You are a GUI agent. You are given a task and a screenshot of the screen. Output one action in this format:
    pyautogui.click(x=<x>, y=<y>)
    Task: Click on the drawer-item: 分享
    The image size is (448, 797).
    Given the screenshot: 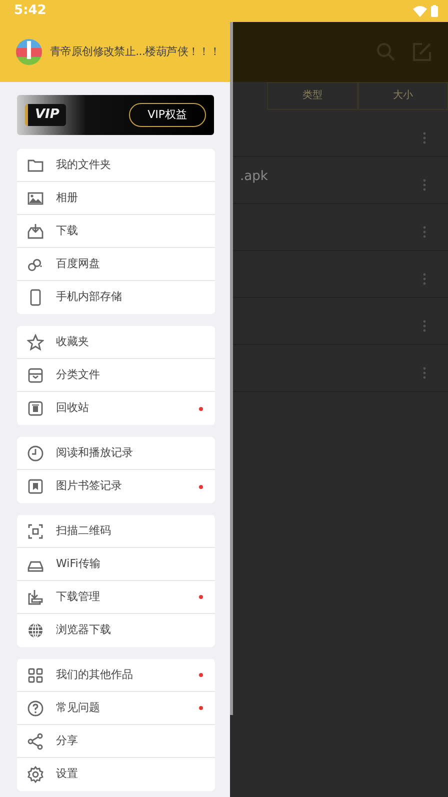 What is the action you would take?
    pyautogui.click(x=116, y=741)
    